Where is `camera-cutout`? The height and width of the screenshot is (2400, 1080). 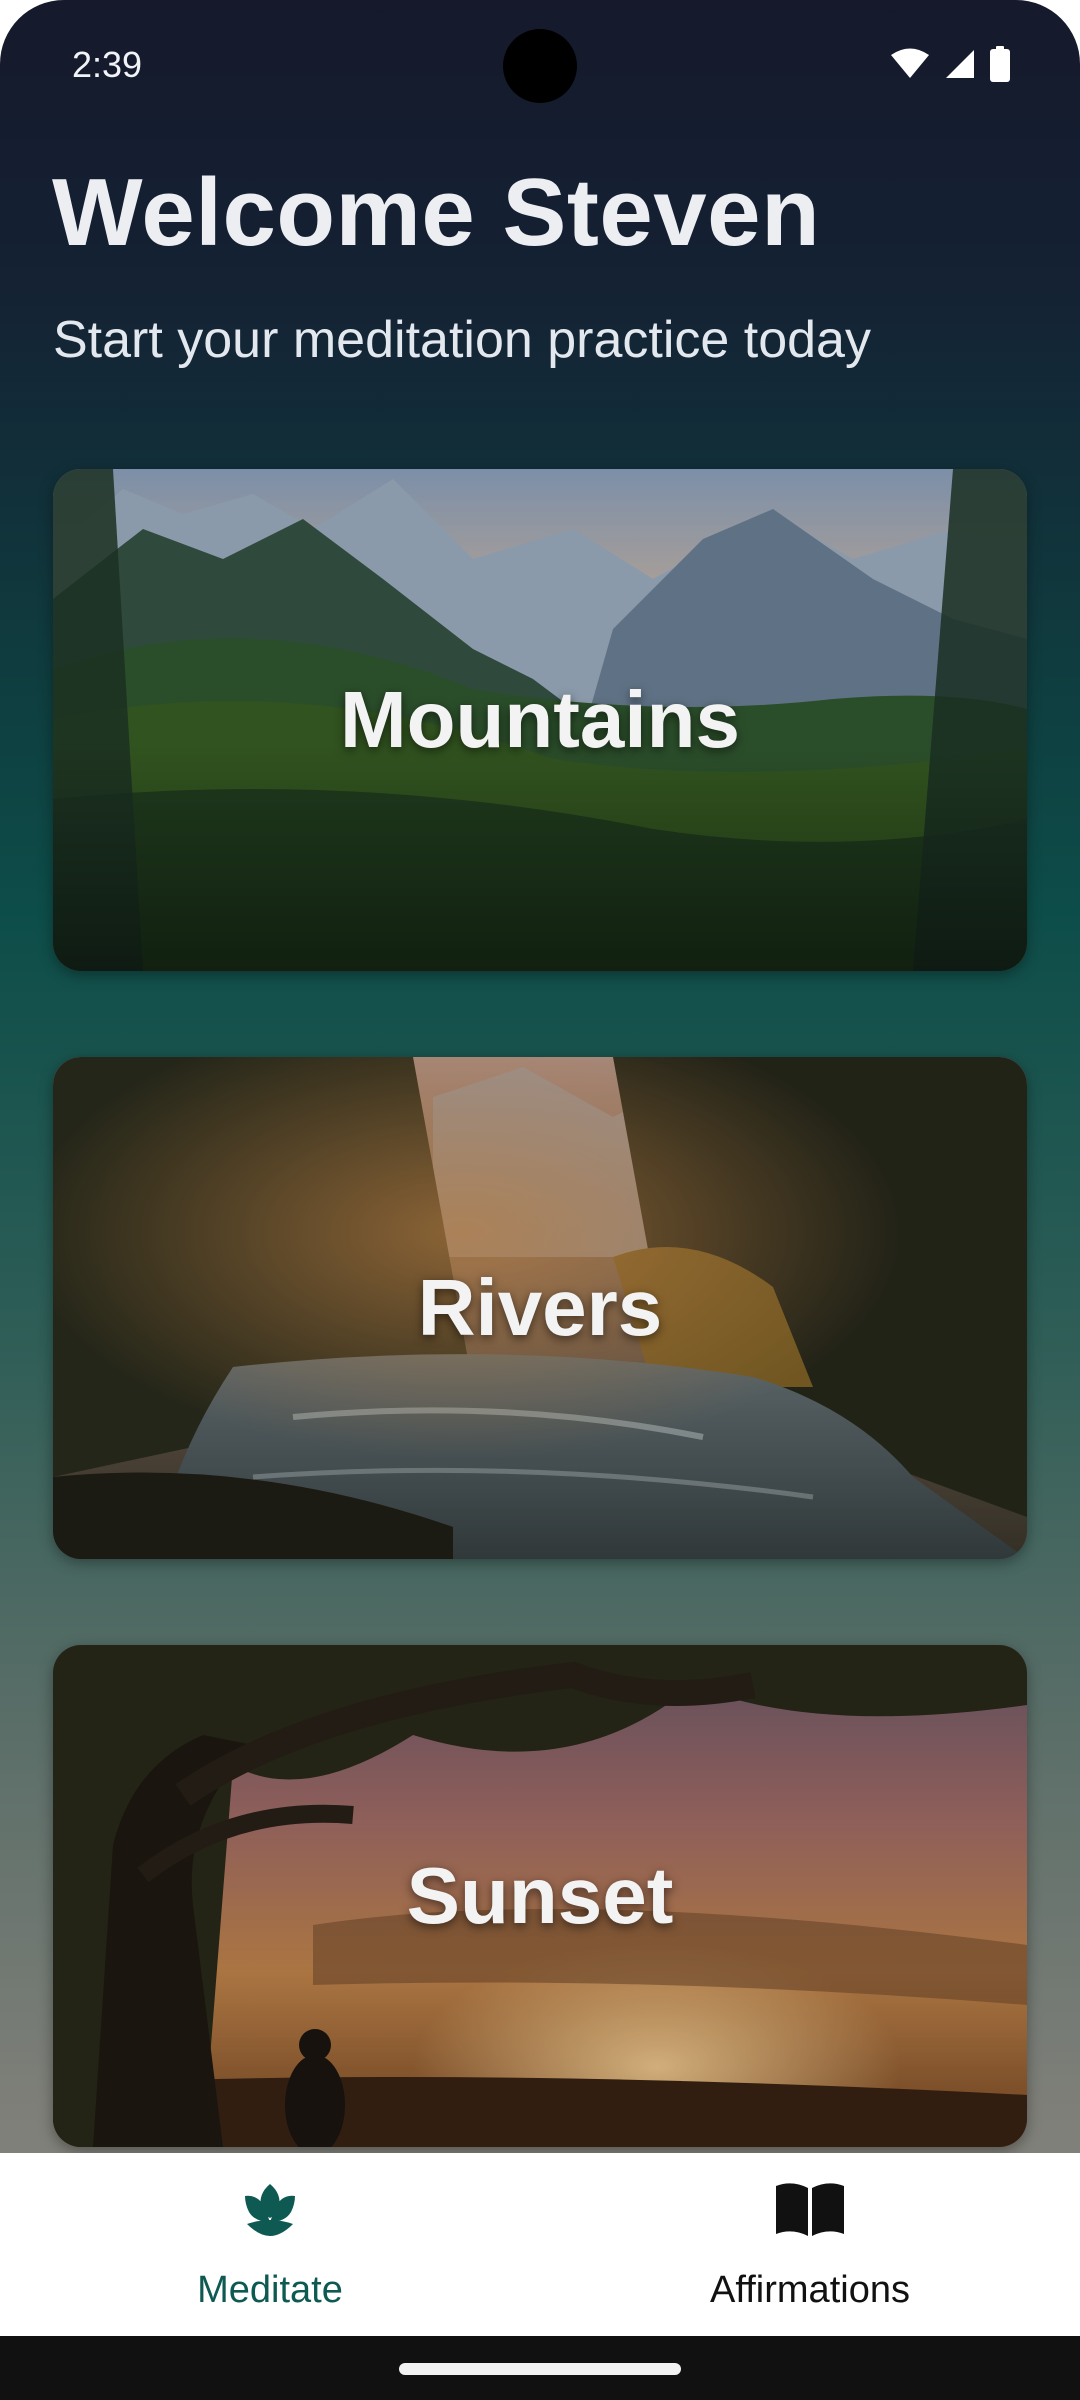
camera-cutout is located at coordinates (540, 66).